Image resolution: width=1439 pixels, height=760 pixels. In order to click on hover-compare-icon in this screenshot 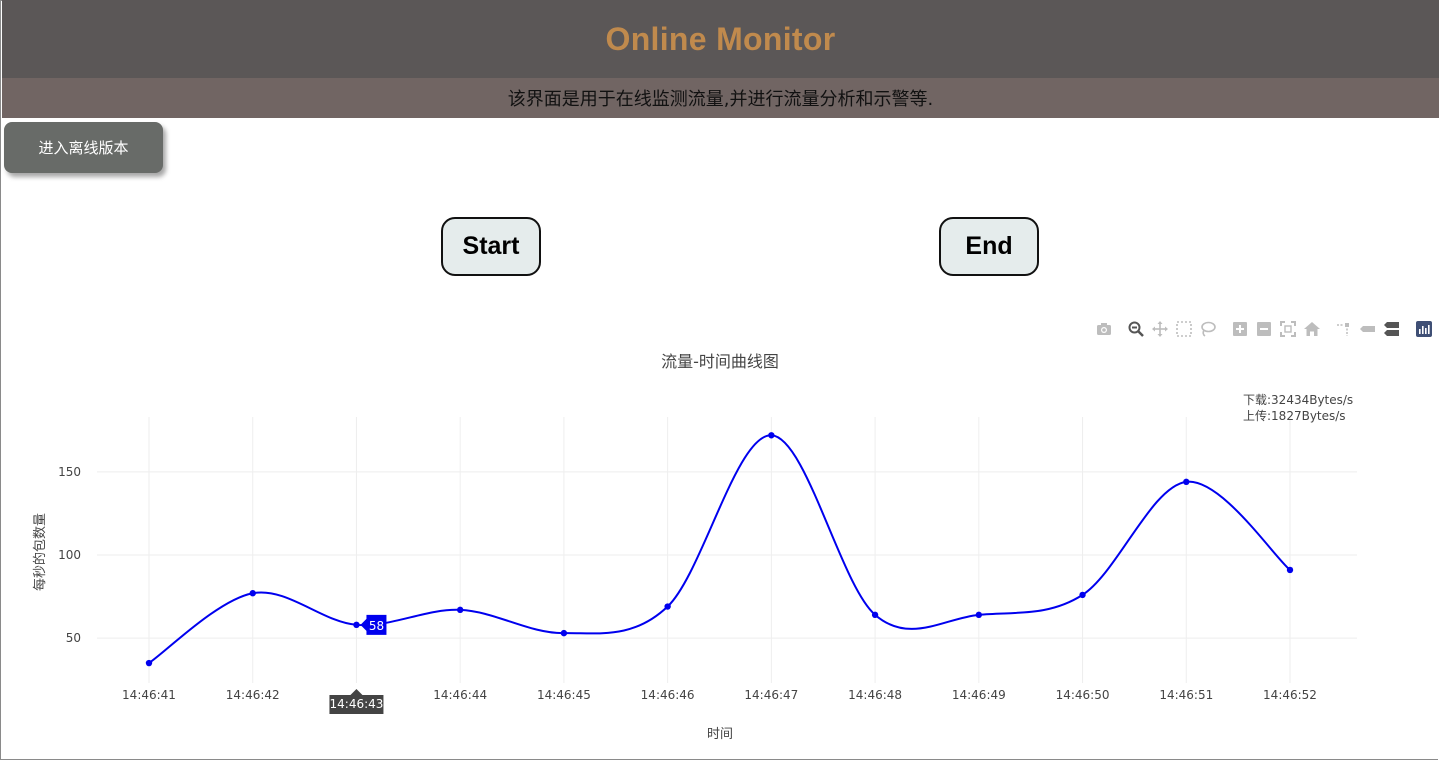, I will do `click(1392, 329)`.